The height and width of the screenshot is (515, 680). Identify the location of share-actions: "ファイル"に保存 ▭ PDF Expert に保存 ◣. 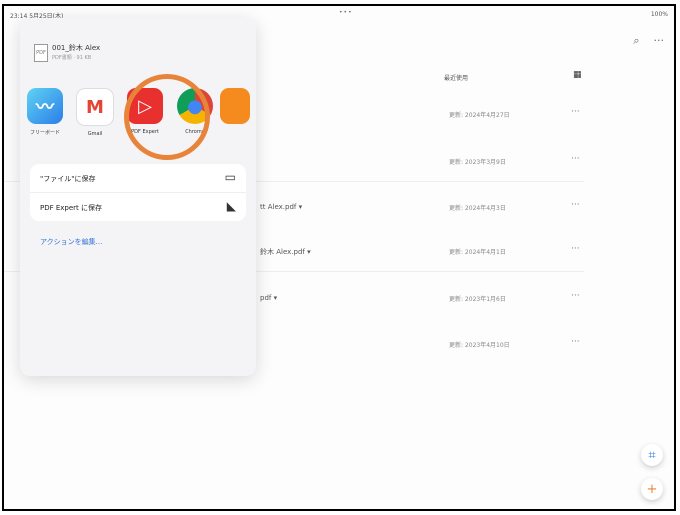
(138, 192).